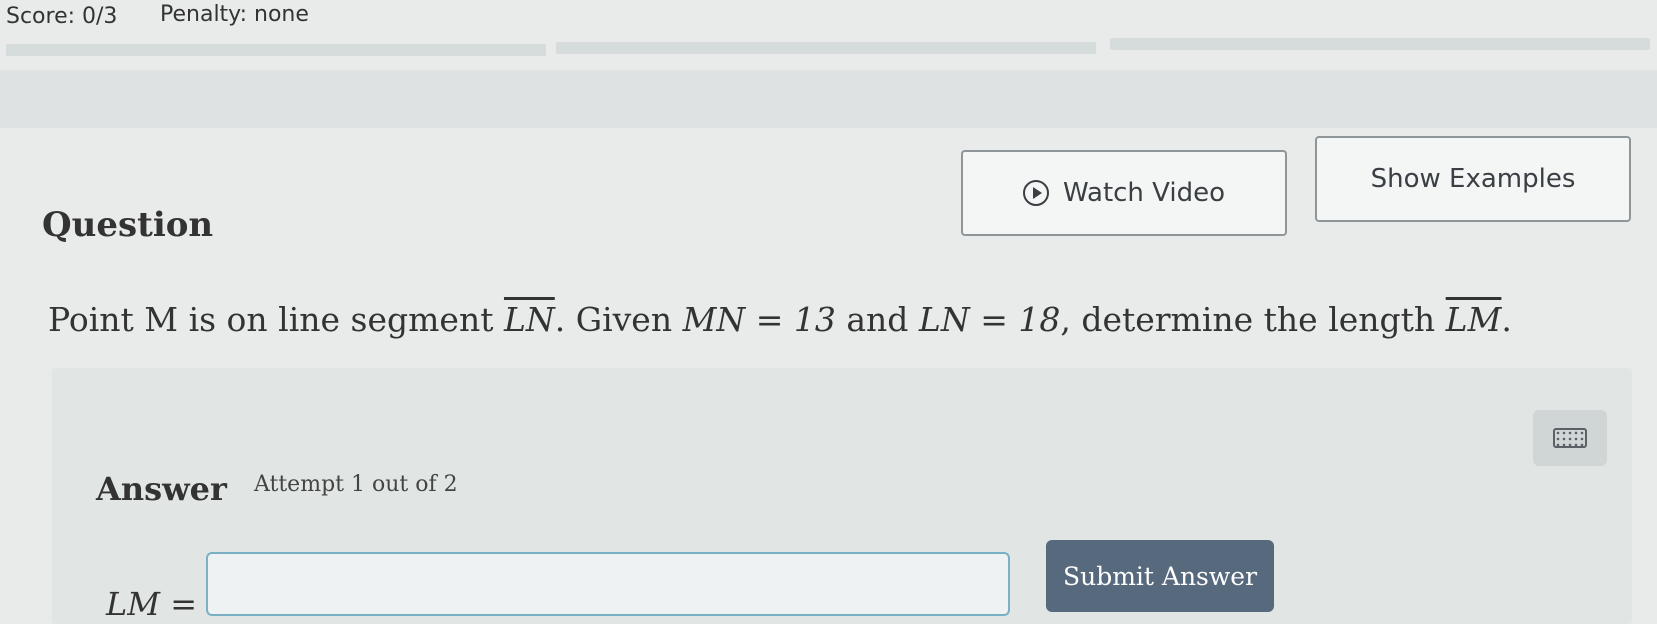 The width and height of the screenshot is (1657, 624). What do you see at coordinates (356, 484) in the screenshot?
I see `attempt-counter: Attempt 1 out of 2` at bounding box center [356, 484].